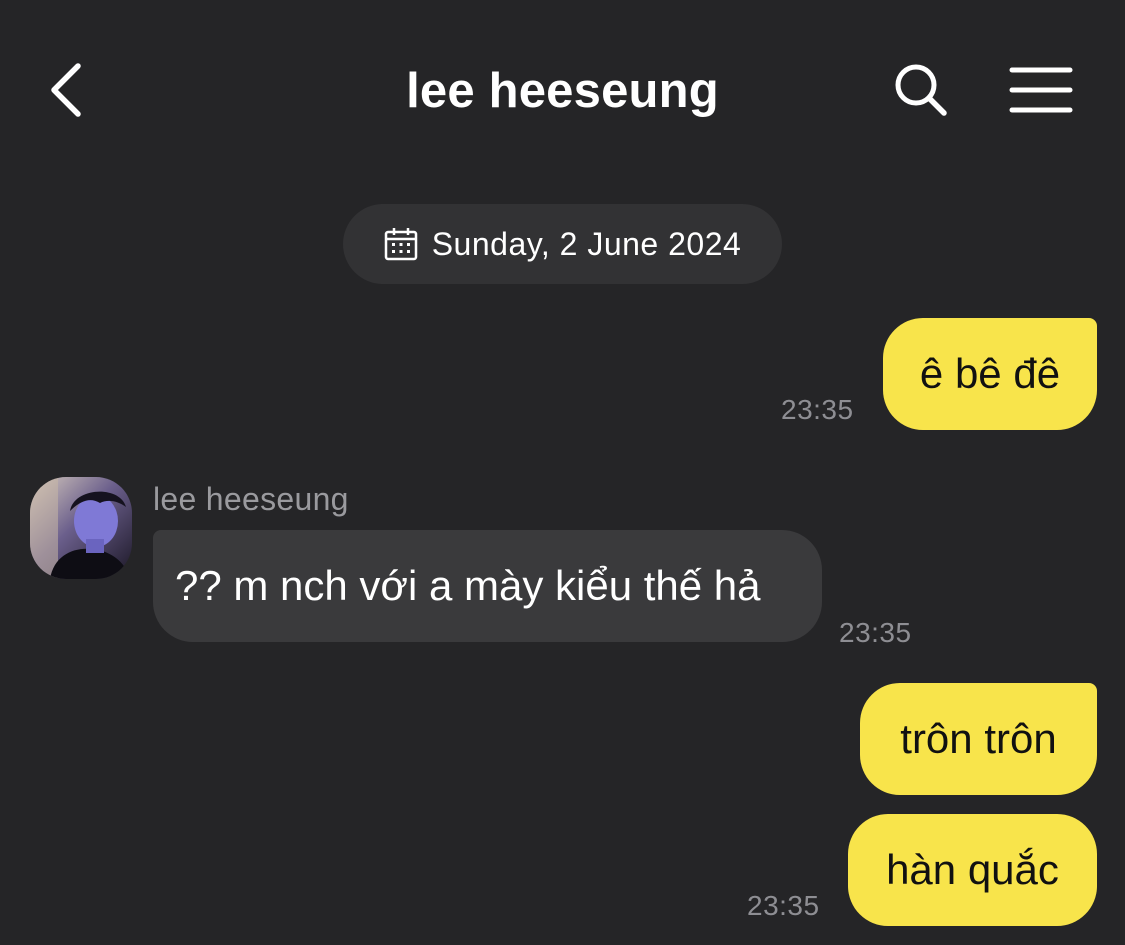  I want to click on avatar, so click(81, 528).